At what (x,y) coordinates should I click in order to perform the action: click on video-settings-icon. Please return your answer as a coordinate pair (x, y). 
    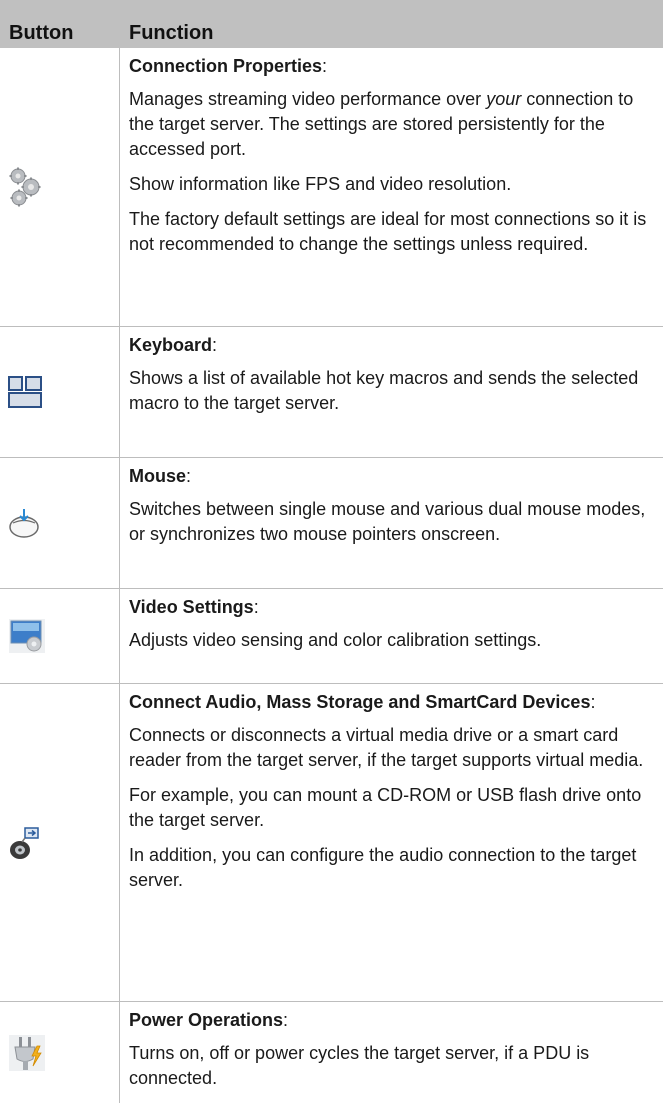
    Looking at the image, I should click on (27, 636).